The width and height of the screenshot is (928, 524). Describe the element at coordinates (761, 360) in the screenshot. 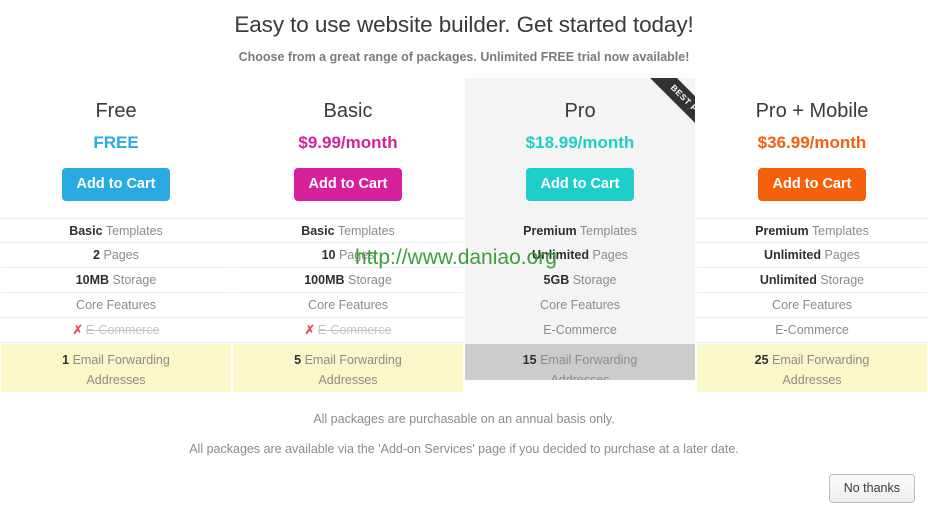

I see `email-forwarding-count: 25` at that location.